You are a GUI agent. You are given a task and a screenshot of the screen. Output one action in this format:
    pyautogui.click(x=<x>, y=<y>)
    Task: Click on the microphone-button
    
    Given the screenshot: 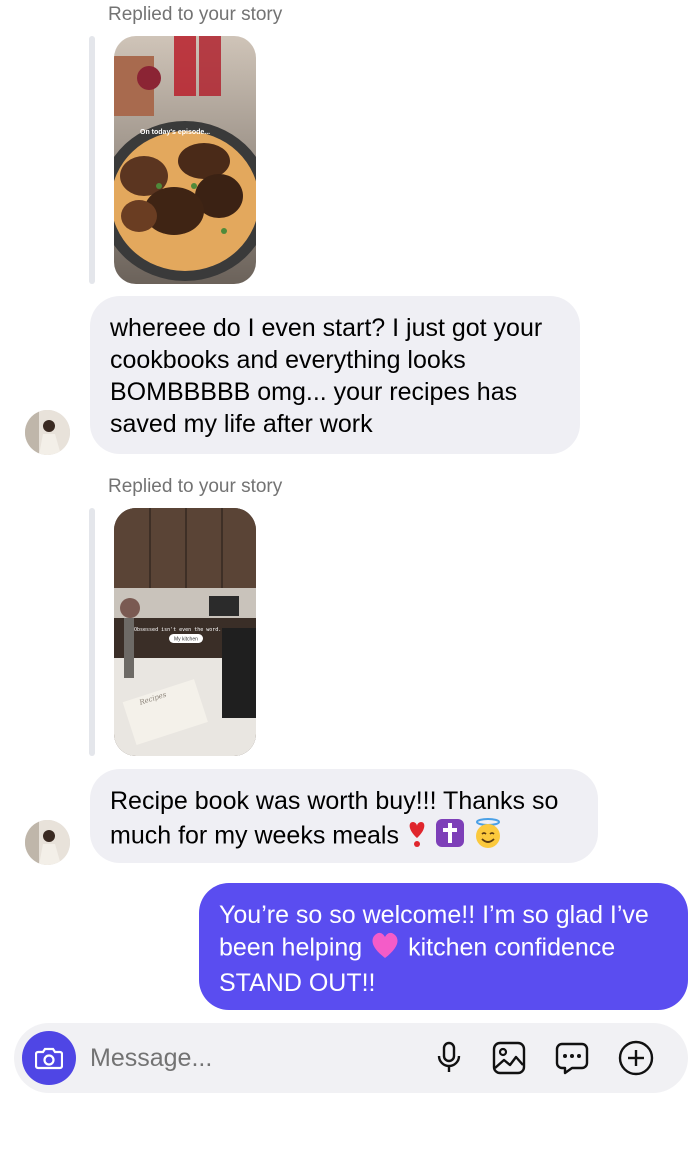 What is the action you would take?
    pyautogui.click(x=449, y=1058)
    